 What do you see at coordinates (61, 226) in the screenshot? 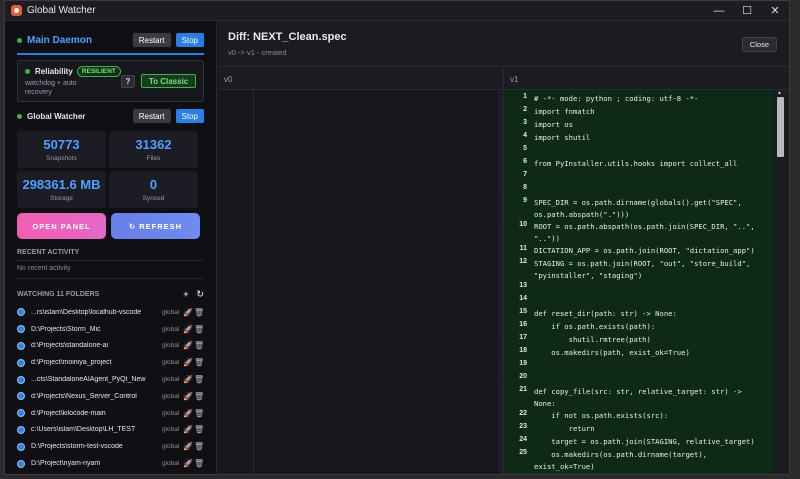
I see `open-panel-button: OPEN PANEL` at bounding box center [61, 226].